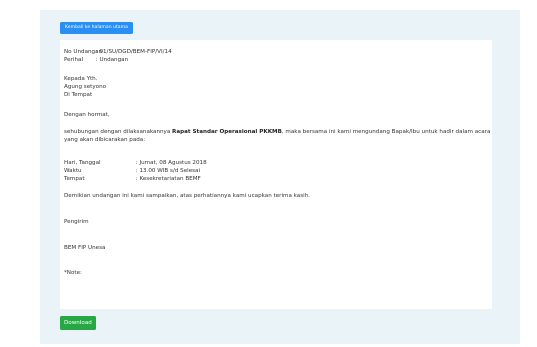 This screenshot has width=537, height=347. I want to click on event-name: Rapat Standar Operasional PKKMB, so click(227, 132).